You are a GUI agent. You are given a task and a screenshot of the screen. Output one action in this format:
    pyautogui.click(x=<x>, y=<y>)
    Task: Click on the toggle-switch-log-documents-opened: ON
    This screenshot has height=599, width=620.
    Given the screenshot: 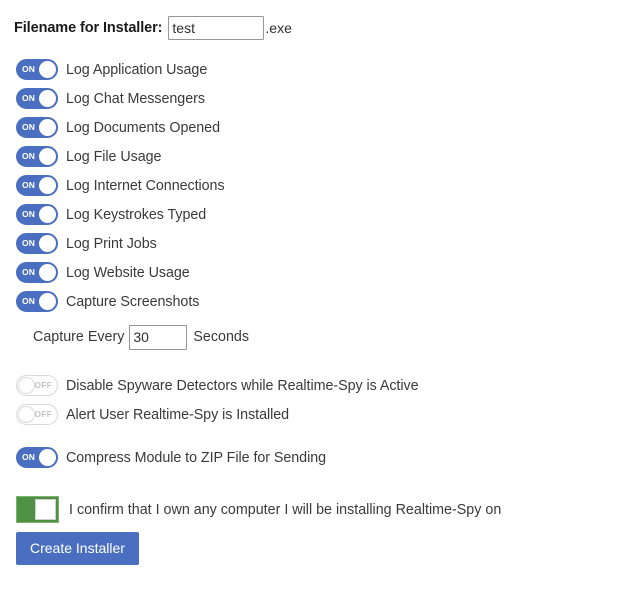 What is the action you would take?
    pyautogui.click(x=37, y=127)
    